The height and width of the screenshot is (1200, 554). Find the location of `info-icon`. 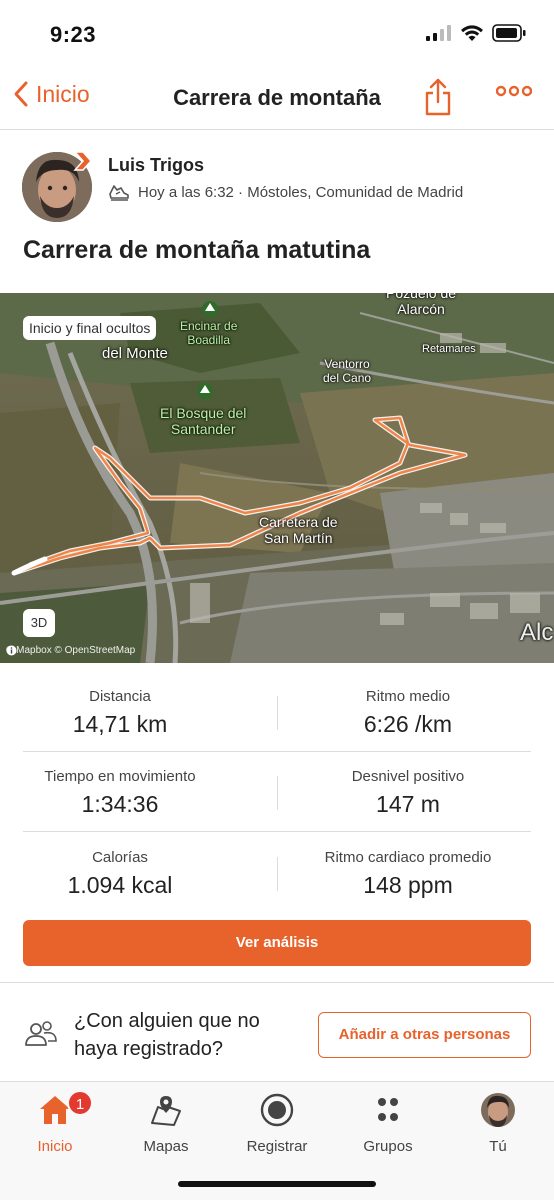

info-icon is located at coordinates (11, 650).